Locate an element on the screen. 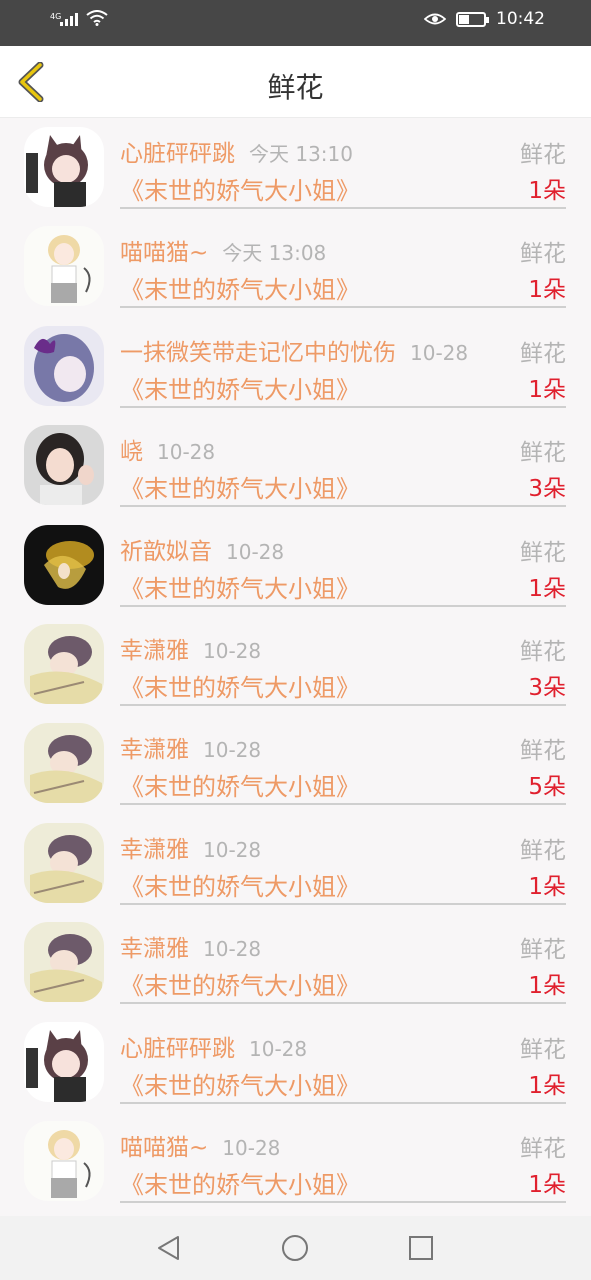 This screenshot has height=1280, width=591. triangle-back-icon is located at coordinates (169, 1248).